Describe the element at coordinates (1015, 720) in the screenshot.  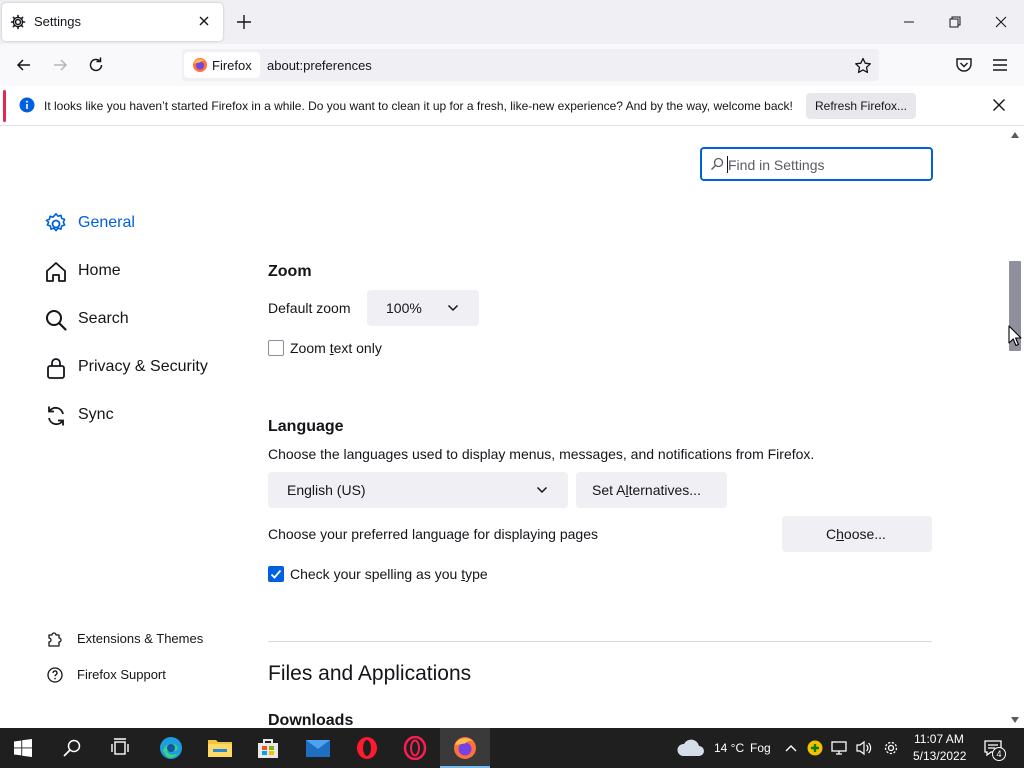
I see `scroll-down-arrow-icon` at that location.